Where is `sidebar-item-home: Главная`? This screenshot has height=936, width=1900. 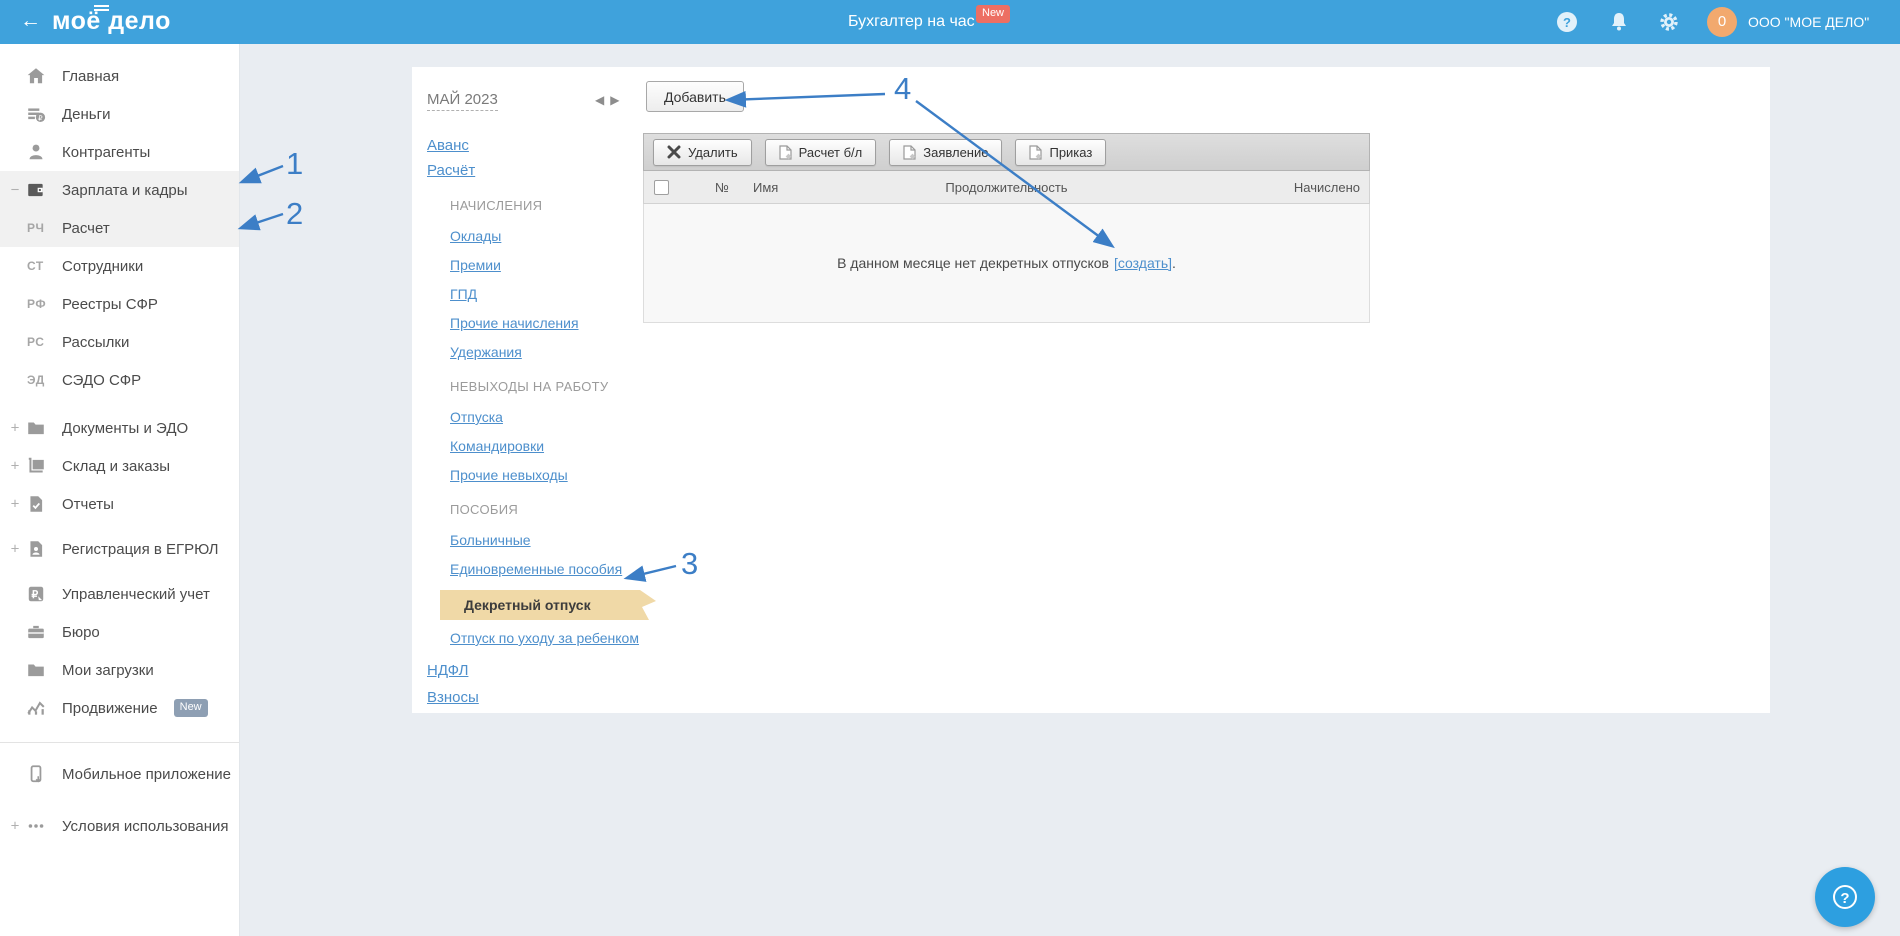
sidebar-item-home: Главная is located at coordinates (119, 76).